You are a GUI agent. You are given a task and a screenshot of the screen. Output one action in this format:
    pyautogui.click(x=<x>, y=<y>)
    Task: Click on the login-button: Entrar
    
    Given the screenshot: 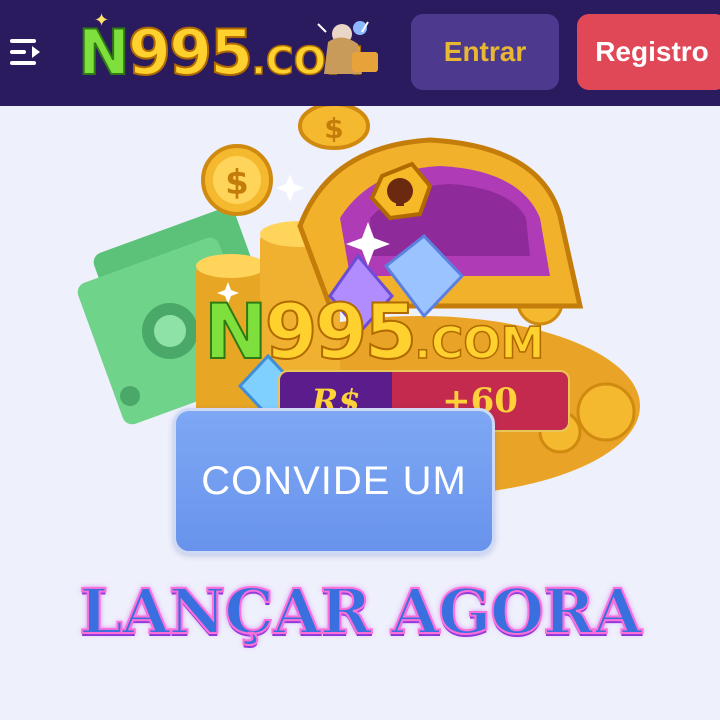 What is the action you would take?
    pyautogui.click(x=485, y=52)
    